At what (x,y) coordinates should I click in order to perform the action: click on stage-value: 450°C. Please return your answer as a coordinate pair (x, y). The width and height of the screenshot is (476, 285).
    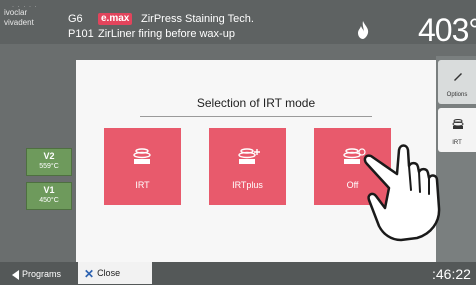
    Looking at the image, I should click on (49, 200).